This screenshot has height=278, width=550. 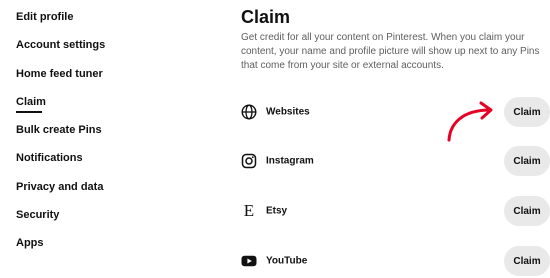 What do you see at coordinates (277, 211) in the screenshot?
I see `etsy-label: Etsy` at bounding box center [277, 211].